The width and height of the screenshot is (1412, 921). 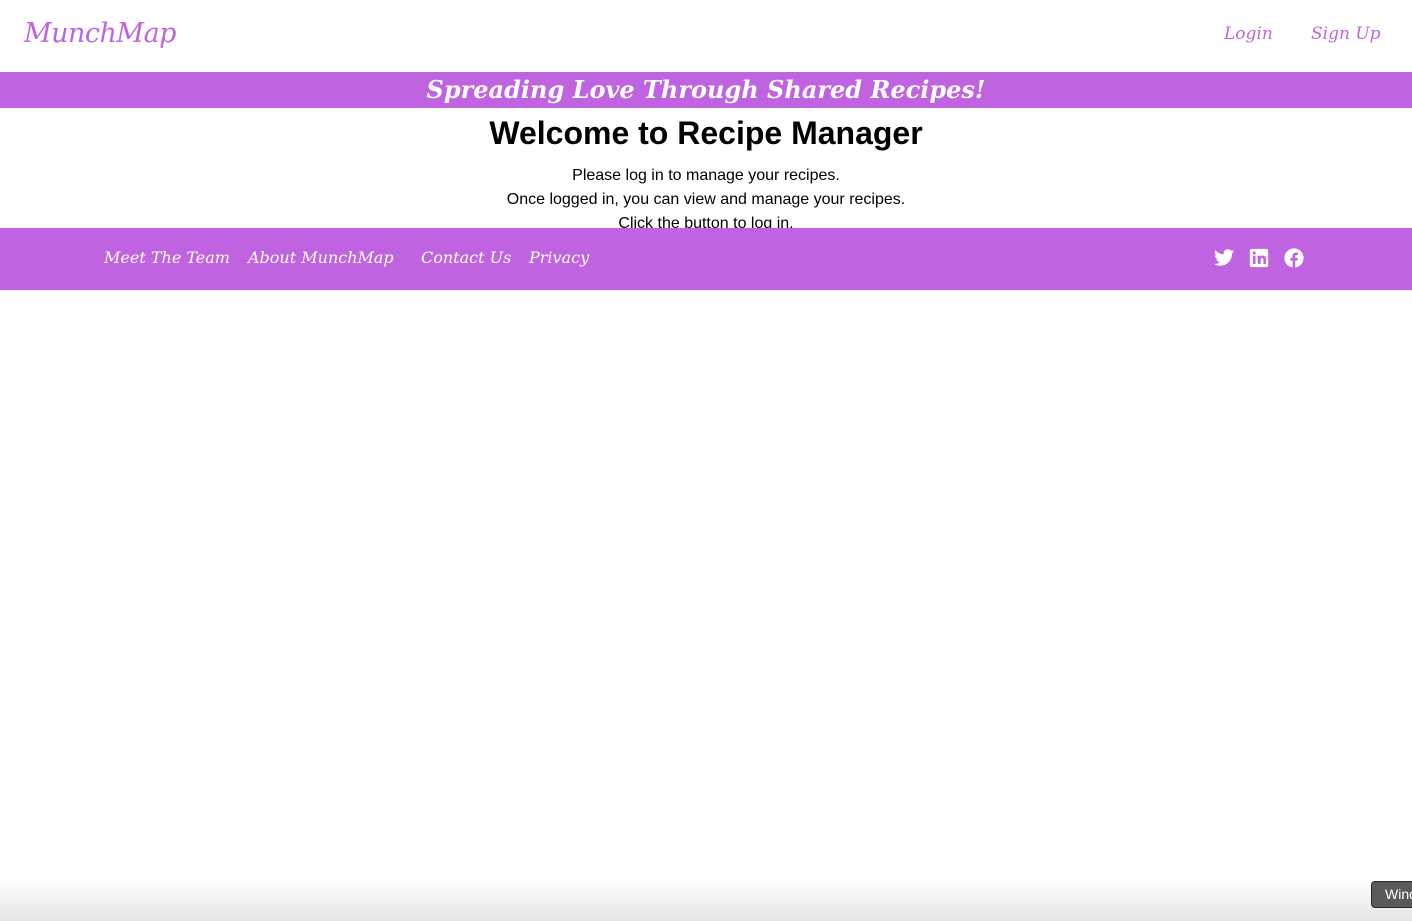 I want to click on login-link: Login, so click(x=1248, y=34).